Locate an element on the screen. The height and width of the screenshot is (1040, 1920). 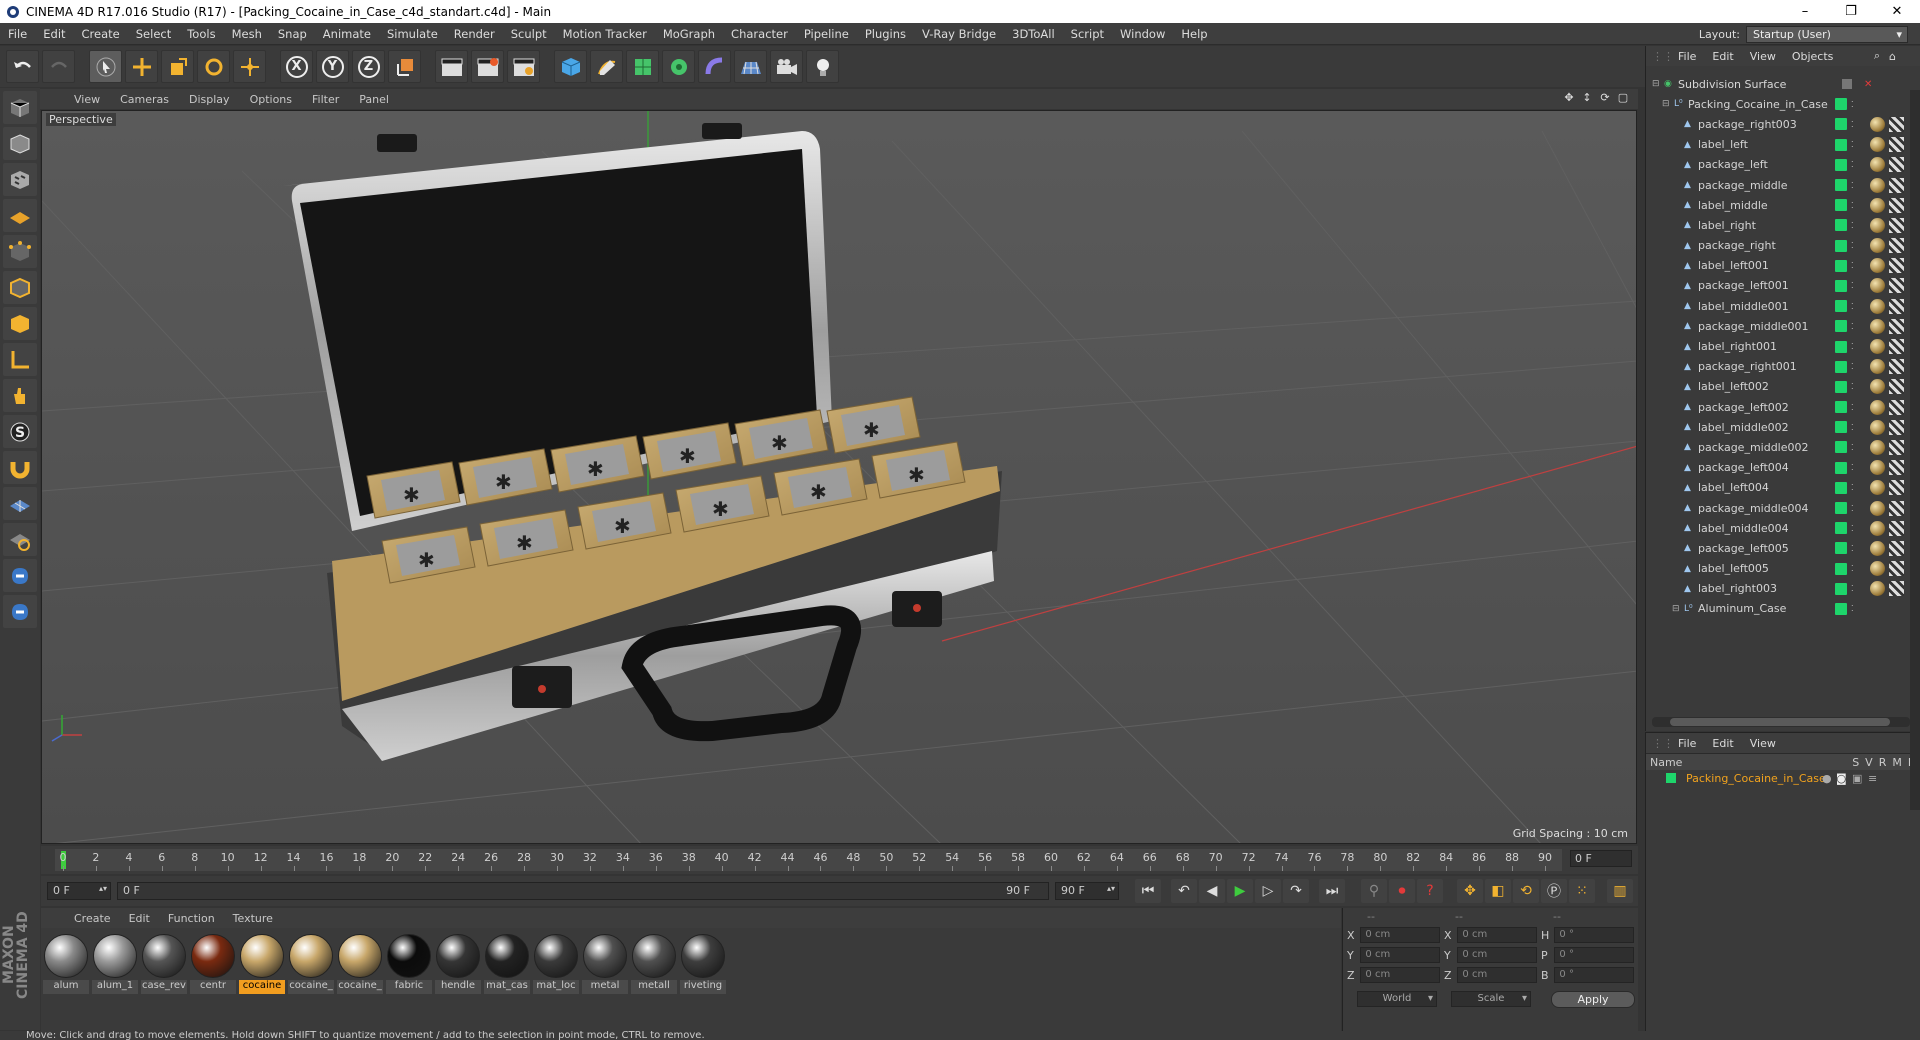
object-tree-row: ⊟ L⁰ Packing_Cocaine_in_Case ⁚ is located at coordinates (1783, 104).